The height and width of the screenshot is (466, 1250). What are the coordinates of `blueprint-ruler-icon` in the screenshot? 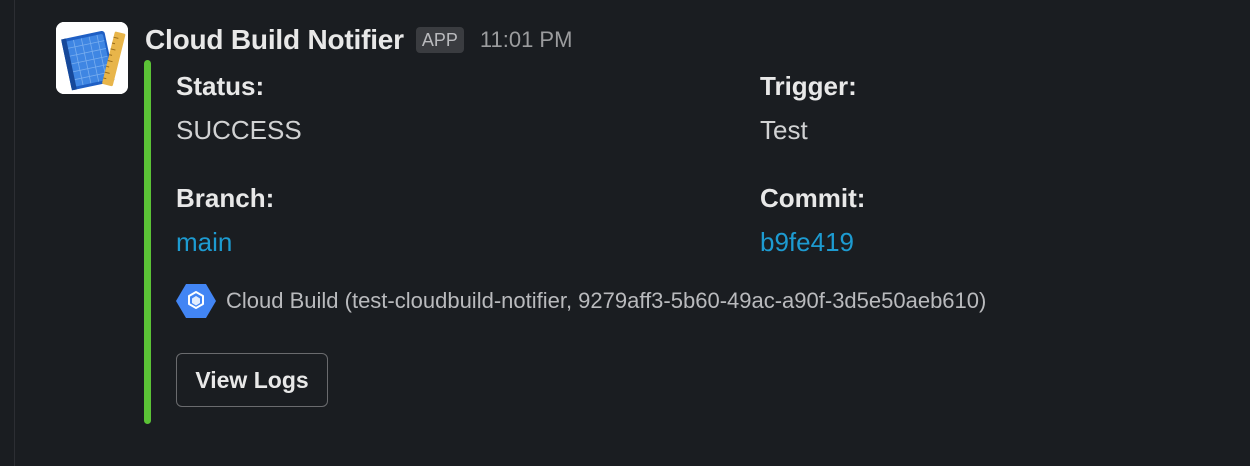 It's located at (92, 58).